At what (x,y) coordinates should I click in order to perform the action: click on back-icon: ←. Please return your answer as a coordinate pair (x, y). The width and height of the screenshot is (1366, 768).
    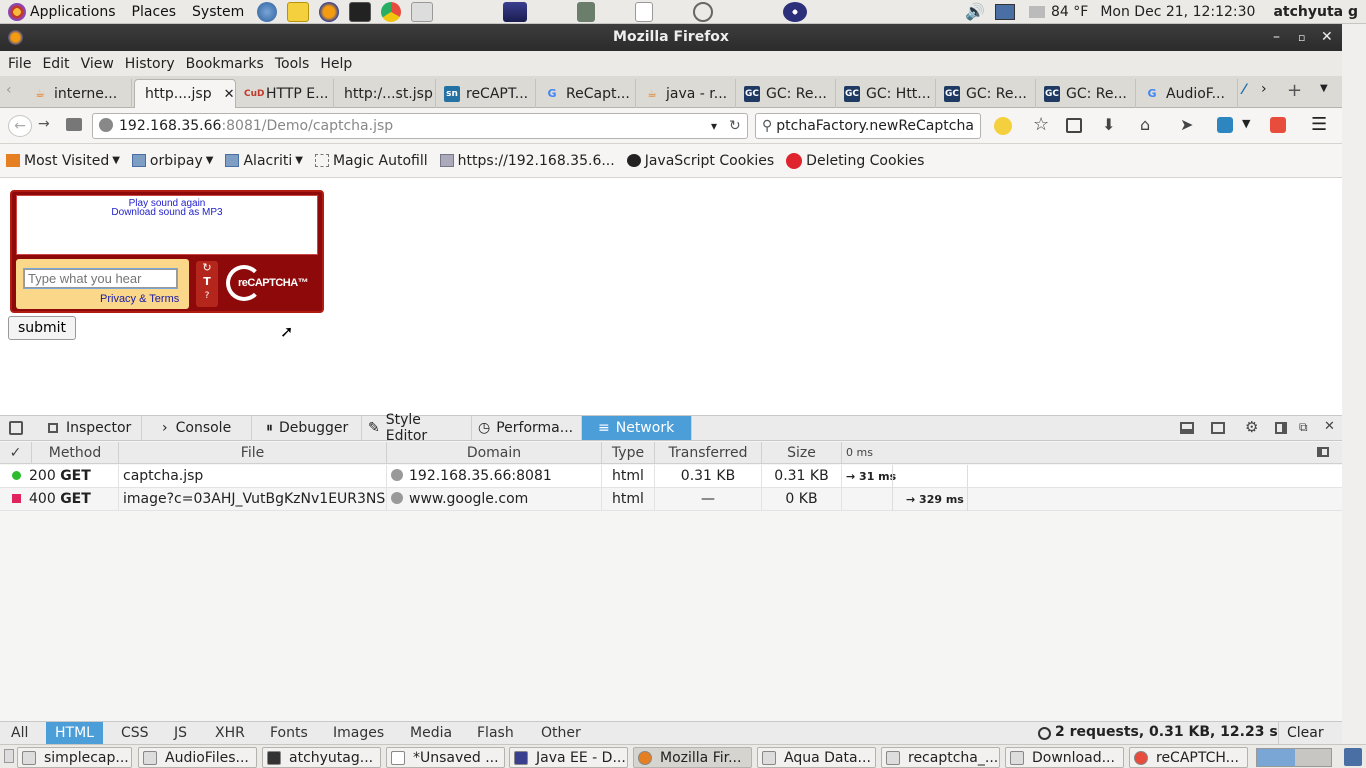
    Looking at the image, I should click on (20, 126).